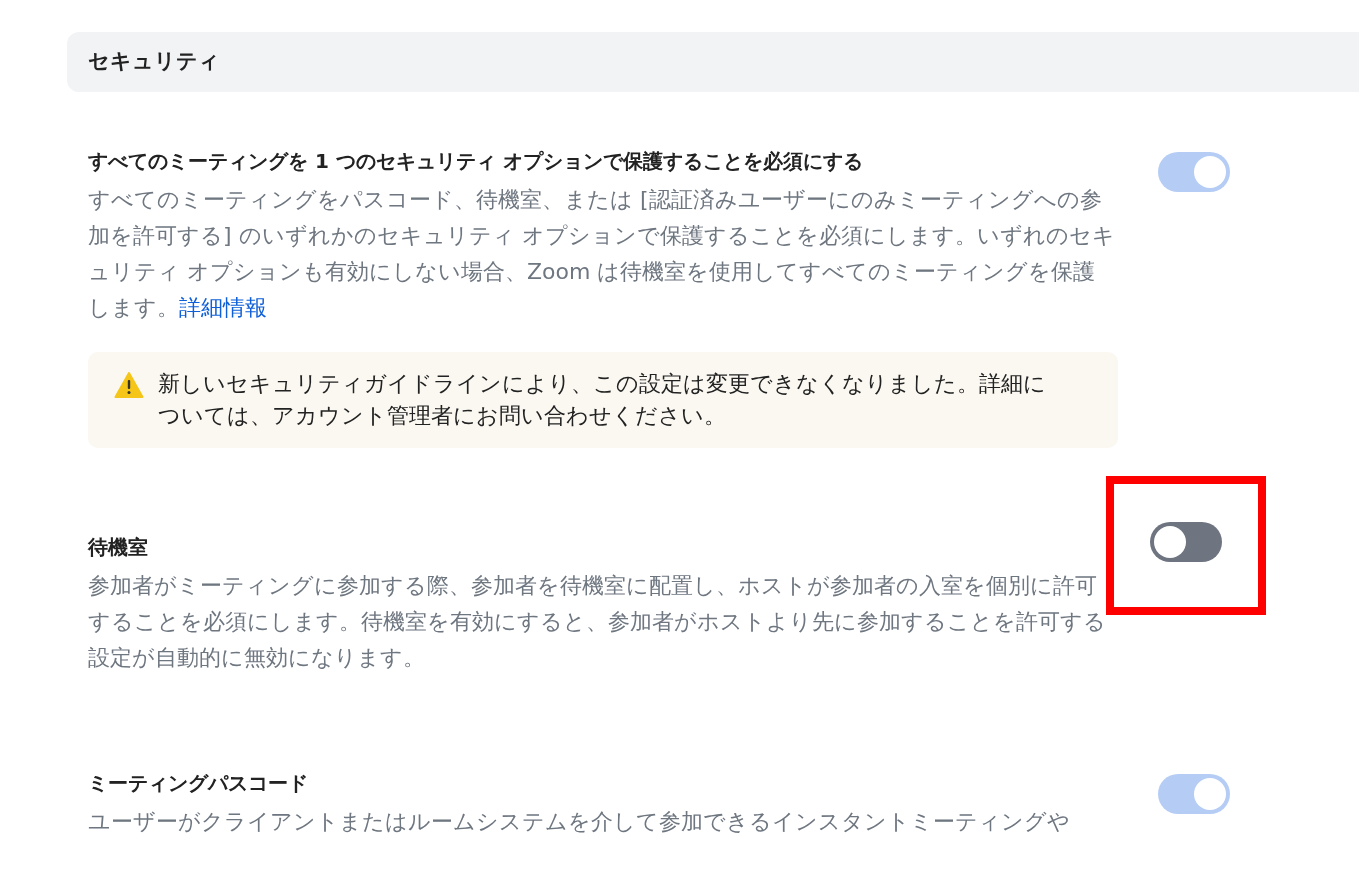 Image resolution: width=1359 pixels, height=890 pixels. Describe the element at coordinates (118, 547) in the screenshot. I see `setting-title: 待機室` at that location.